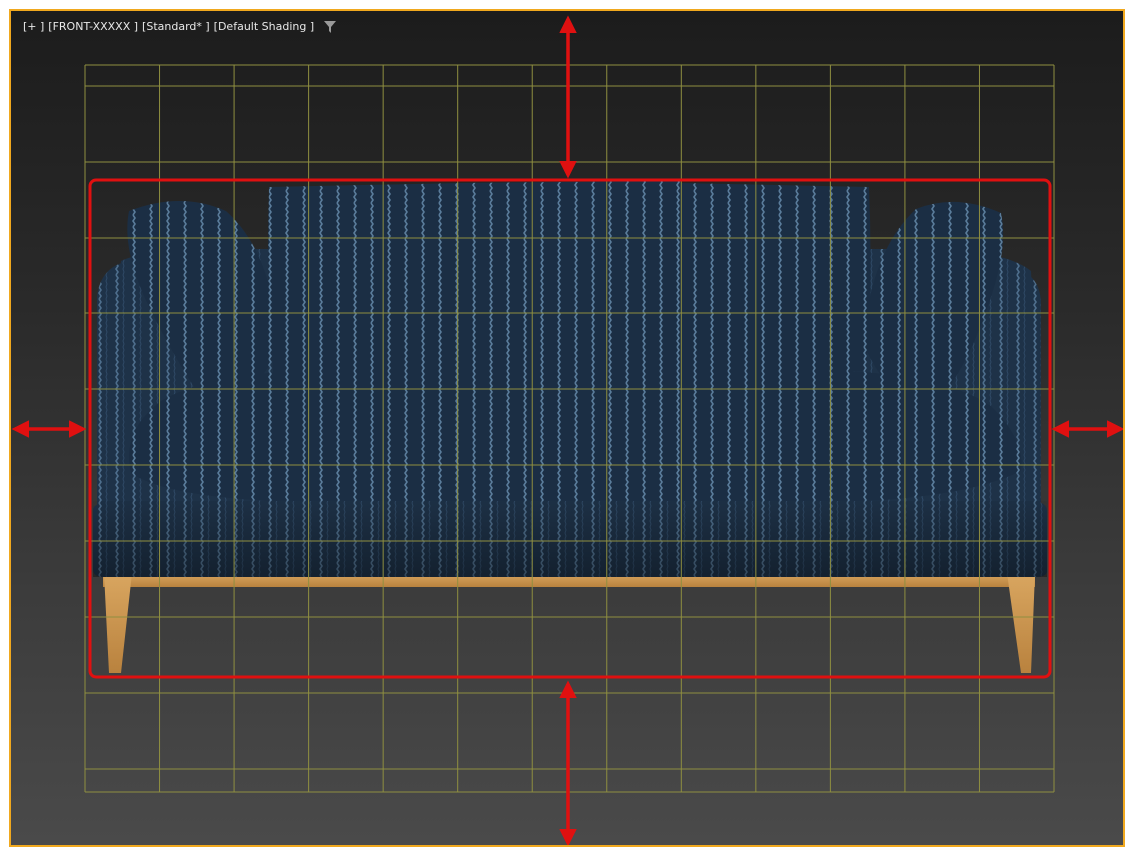 This screenshot has width=1137, height=858. Describe the element at coordinates (176, 26) in the screenshot. I see `viewport-preset-menu: [Standard* ]` at that location.